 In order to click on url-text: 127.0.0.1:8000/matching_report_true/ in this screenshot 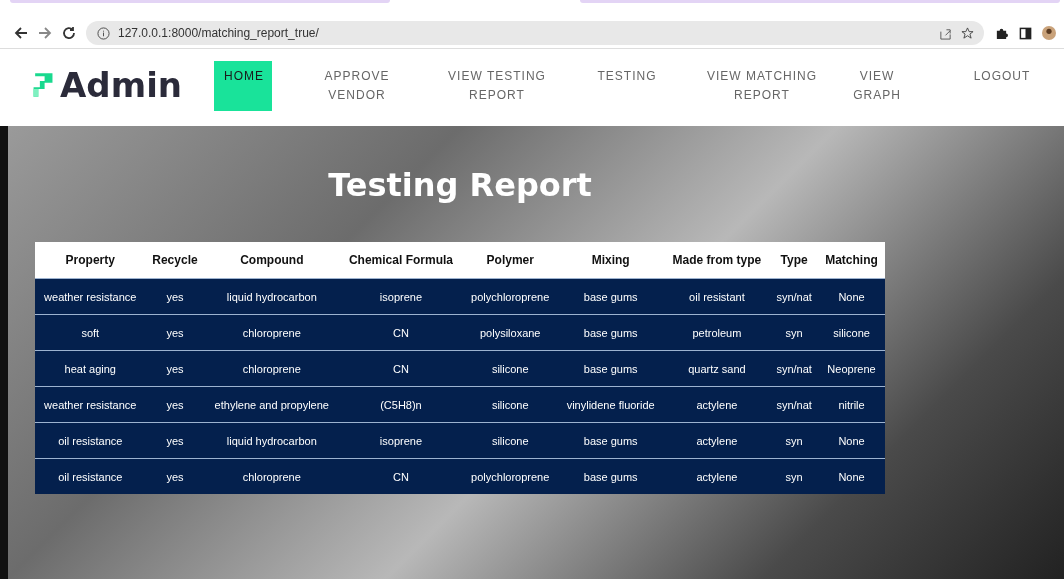, I will do `click(218, 33)`.